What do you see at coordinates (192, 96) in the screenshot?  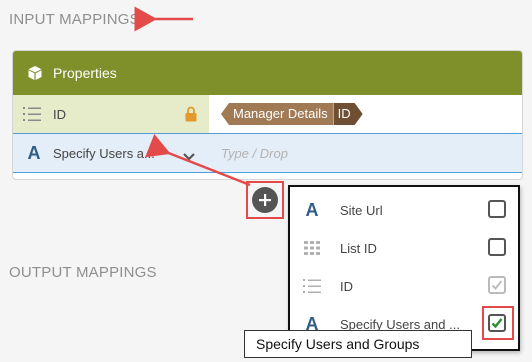 I see `annotation-arrows` at bounding box center [192, 96].